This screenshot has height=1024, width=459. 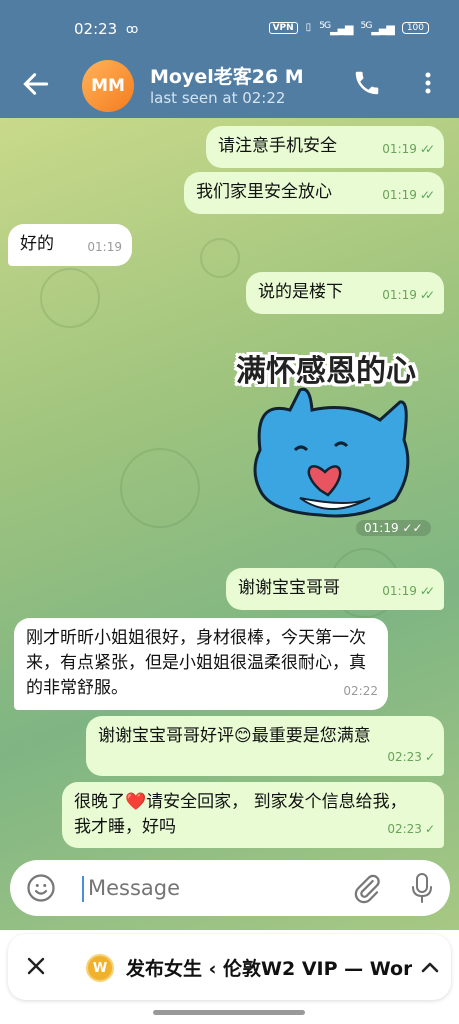 What do you see at coordinates (360, 691) in the screenshot?
I see `message-meta: 02:22` at bounding box center [360, 691].